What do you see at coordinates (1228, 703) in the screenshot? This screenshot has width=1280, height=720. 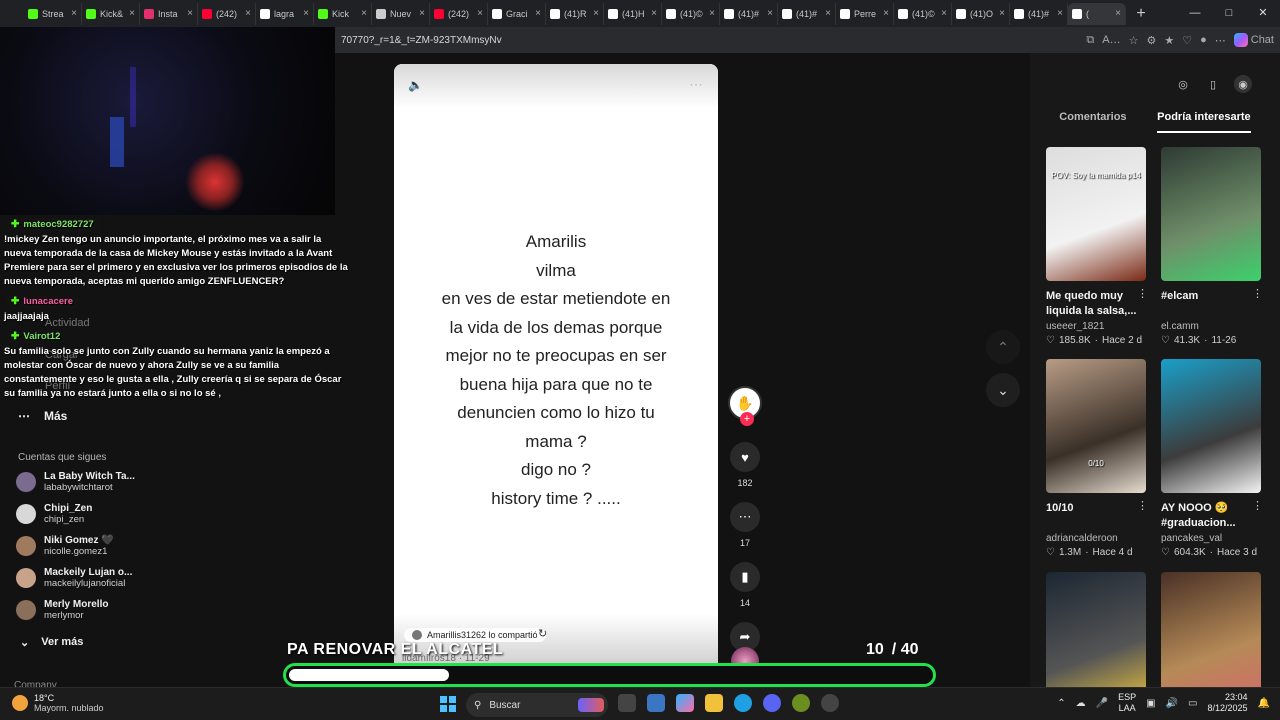 I see `clock: 23:04 8/12/2025` at bounding box center [1228, 703].